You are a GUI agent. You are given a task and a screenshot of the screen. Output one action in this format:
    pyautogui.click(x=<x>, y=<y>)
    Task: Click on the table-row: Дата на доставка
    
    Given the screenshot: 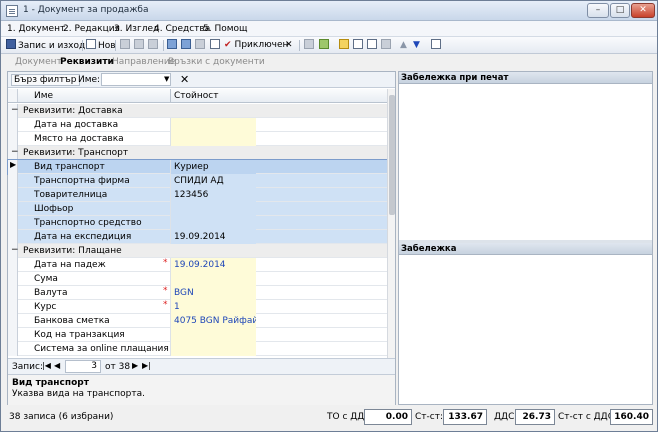 What is the action you would take?
    pyautogui.click(x=197, y=125)
    